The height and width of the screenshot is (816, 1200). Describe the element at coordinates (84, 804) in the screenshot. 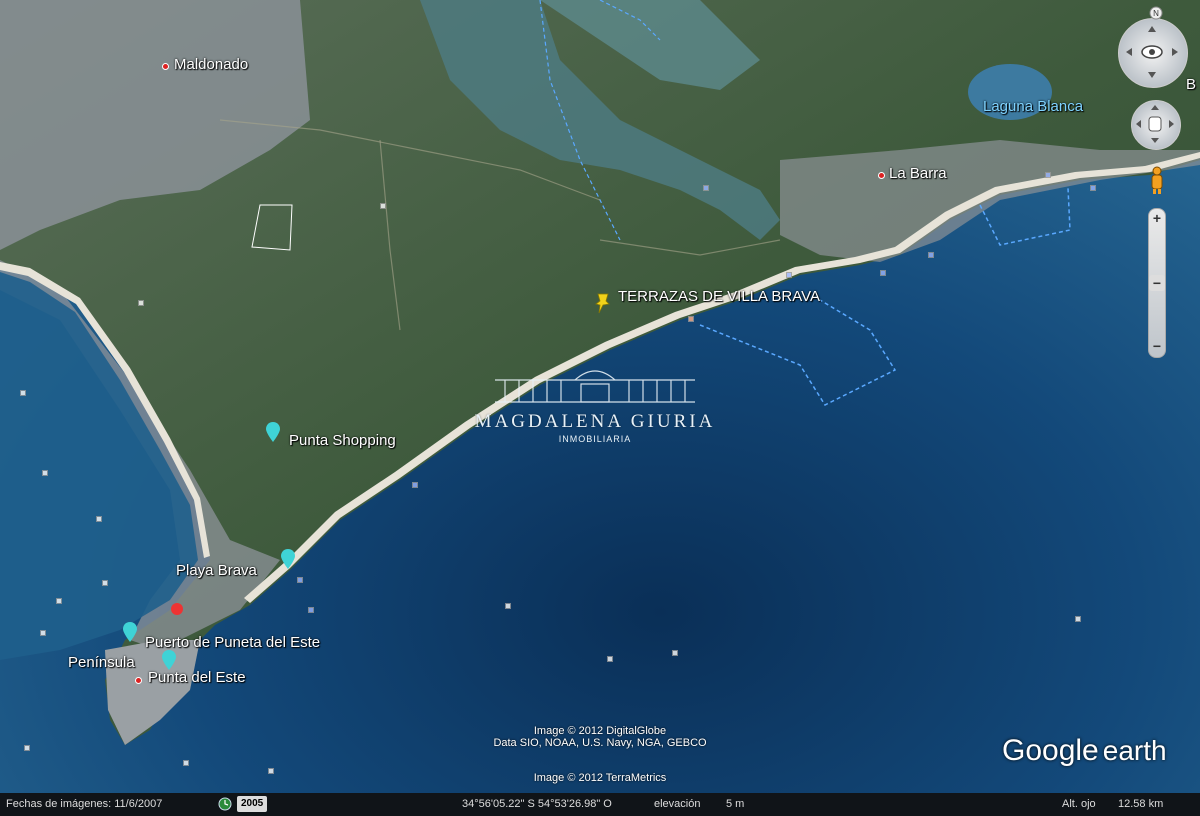

I see `imagery-date: Fechas de imágenes: 11/6/2007` at that location.